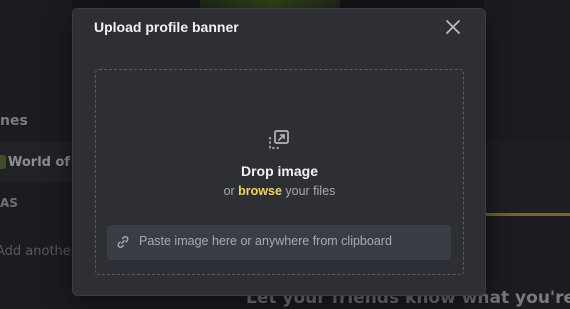  Describe the element at coordinates (123, 242) in the screenshot. I see `link-icon` at that location.